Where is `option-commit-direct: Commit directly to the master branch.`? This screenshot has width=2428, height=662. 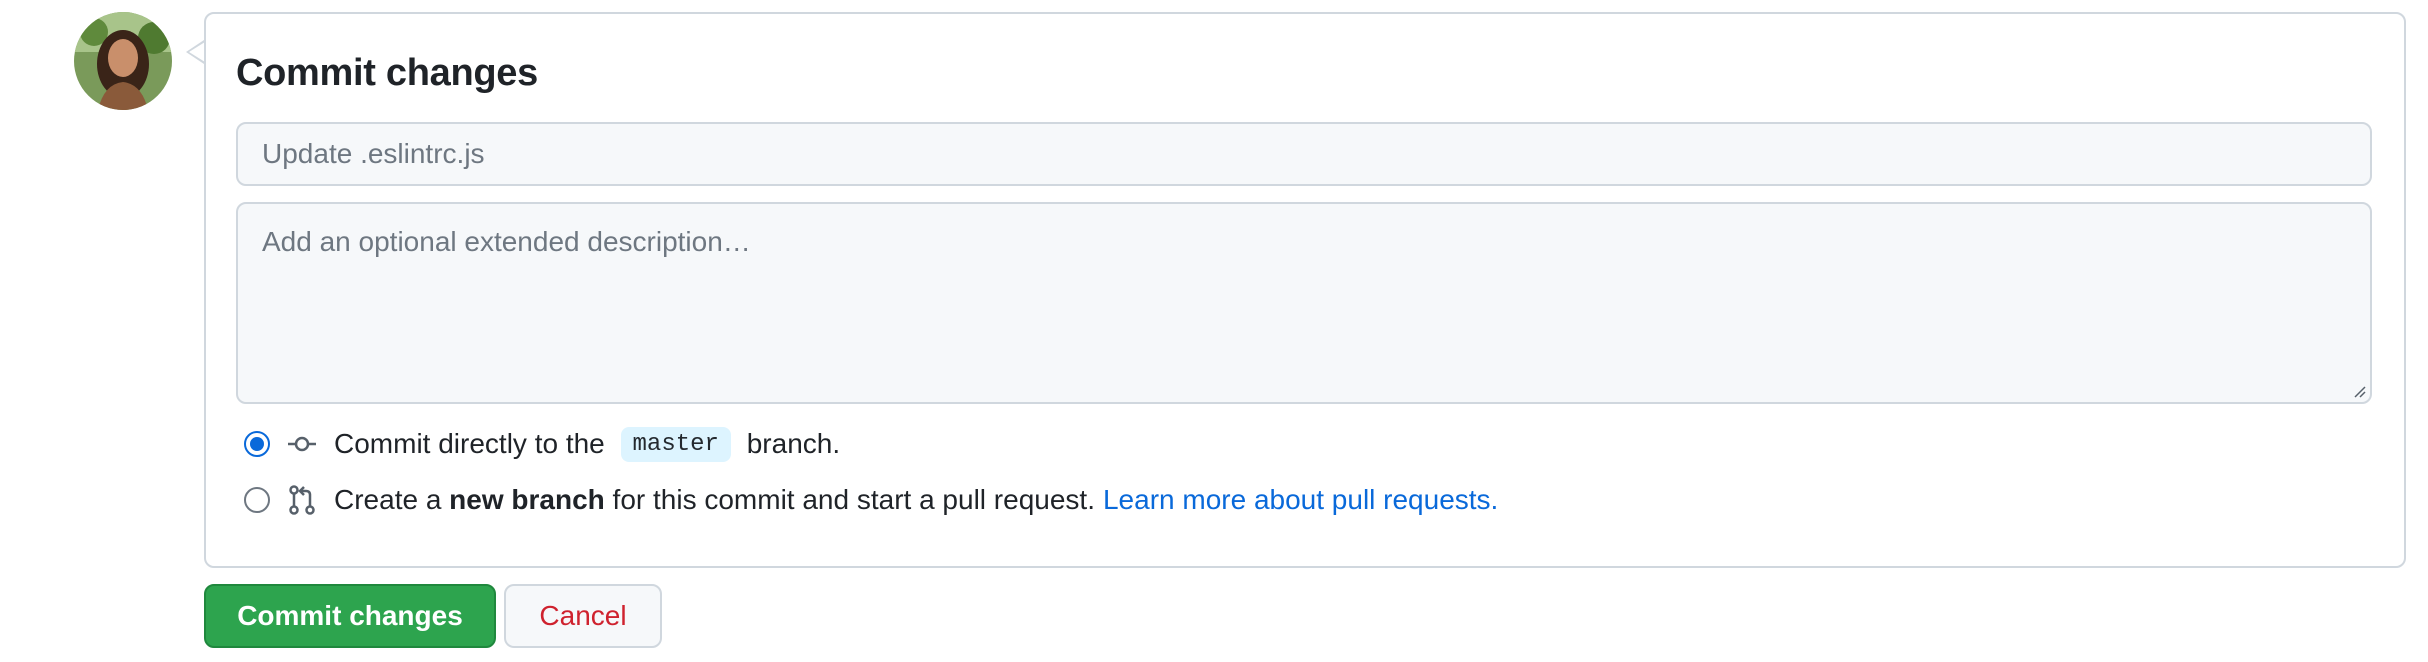 option-commit-direct: Commit directly to the master branch. is located at coordinates (542, 444).